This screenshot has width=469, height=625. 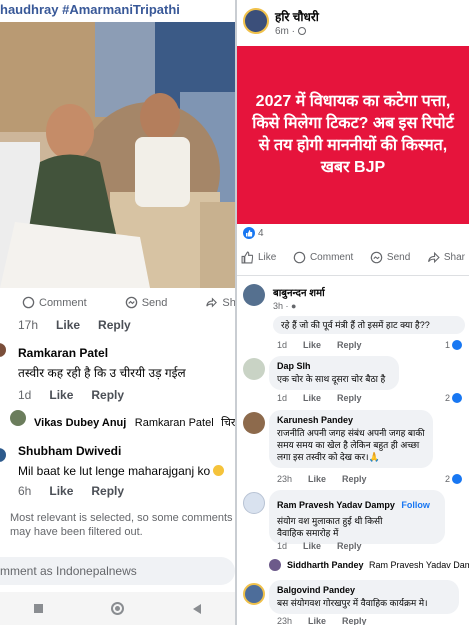 I want to click on commenter-name: Balgovind Pandey, so click(x=364, y=590).